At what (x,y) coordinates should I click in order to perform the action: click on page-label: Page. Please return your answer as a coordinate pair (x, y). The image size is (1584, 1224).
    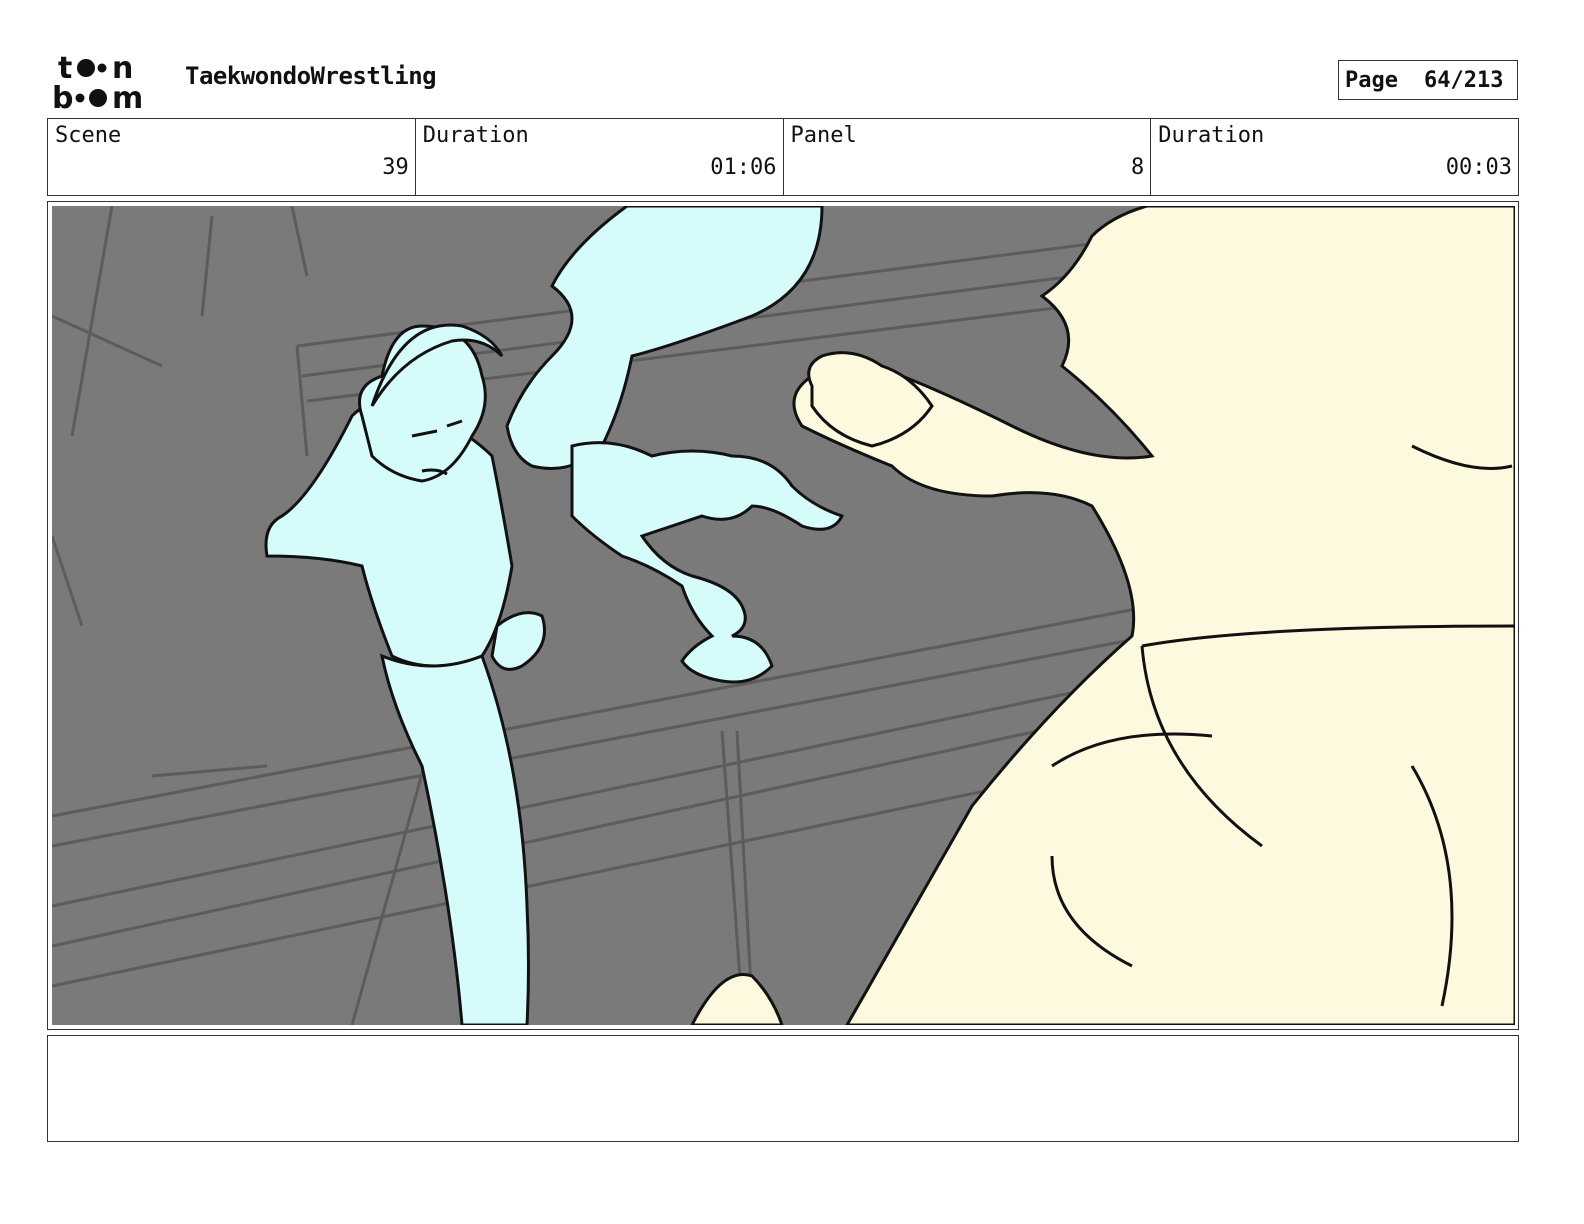
    Looking at the image, I should click on (1371, 80).